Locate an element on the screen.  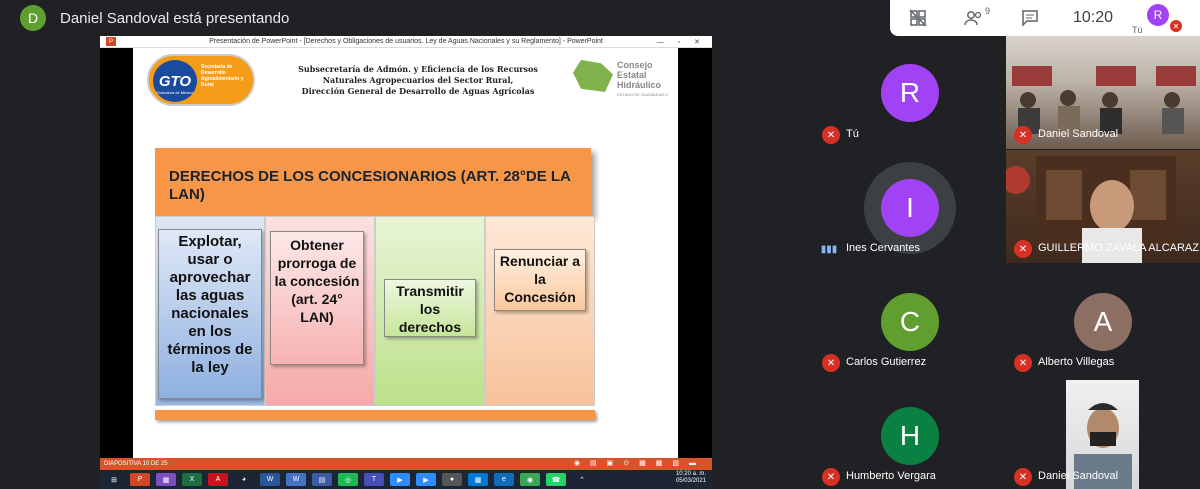
participant-tile: H ✕ Humberto Vergara is located at coordinates (909, 433).